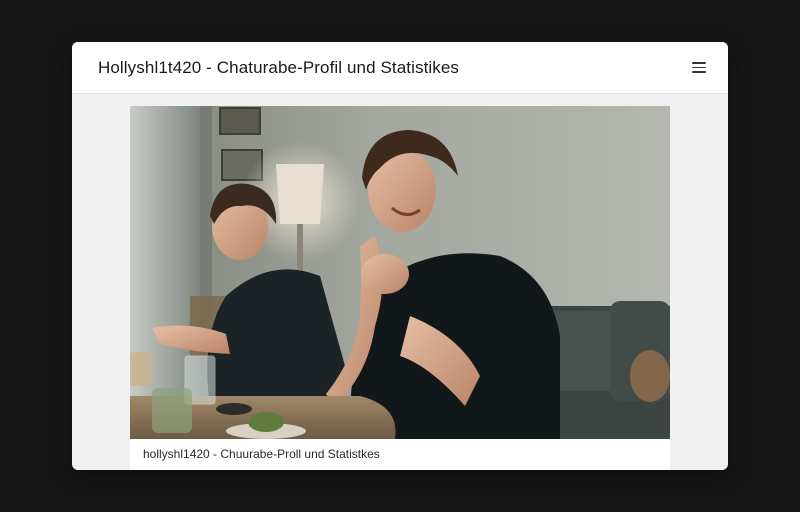  What do you see at coordinates (699, 72) in the screenshot?
I see `menu-line-bottom` at bounding box center [699, 72].